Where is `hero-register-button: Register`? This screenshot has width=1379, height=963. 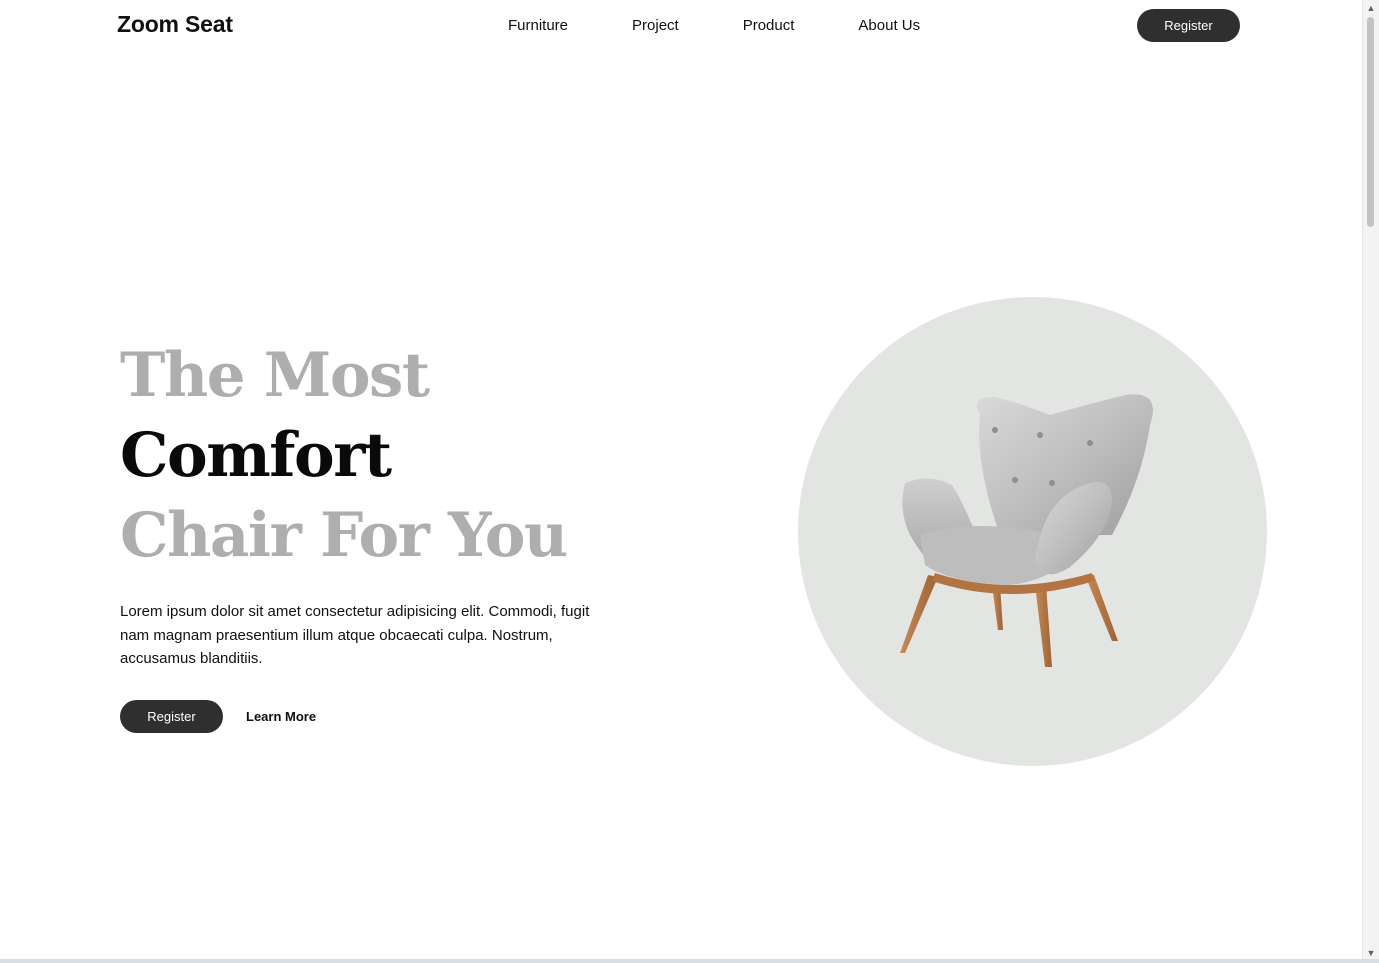 hero-register-button: Register is located at coordinates (171, 716).